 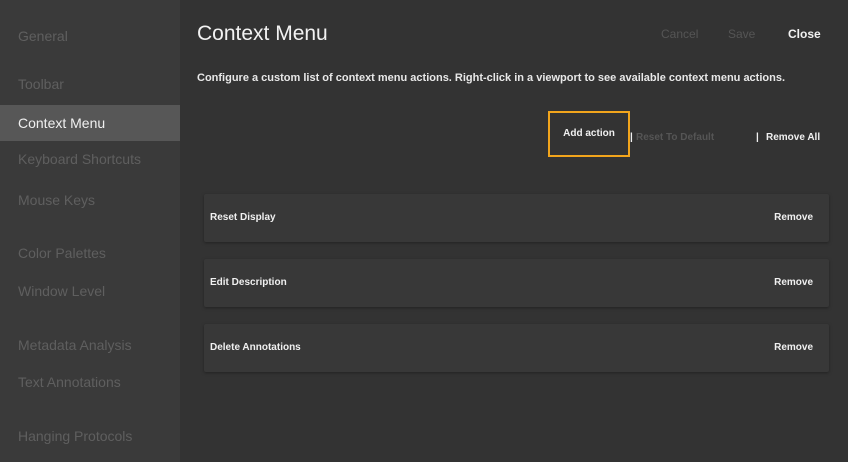 I want to click on sidebar-item-color-palettes: Color Palettes, so click(x=90, y=253).